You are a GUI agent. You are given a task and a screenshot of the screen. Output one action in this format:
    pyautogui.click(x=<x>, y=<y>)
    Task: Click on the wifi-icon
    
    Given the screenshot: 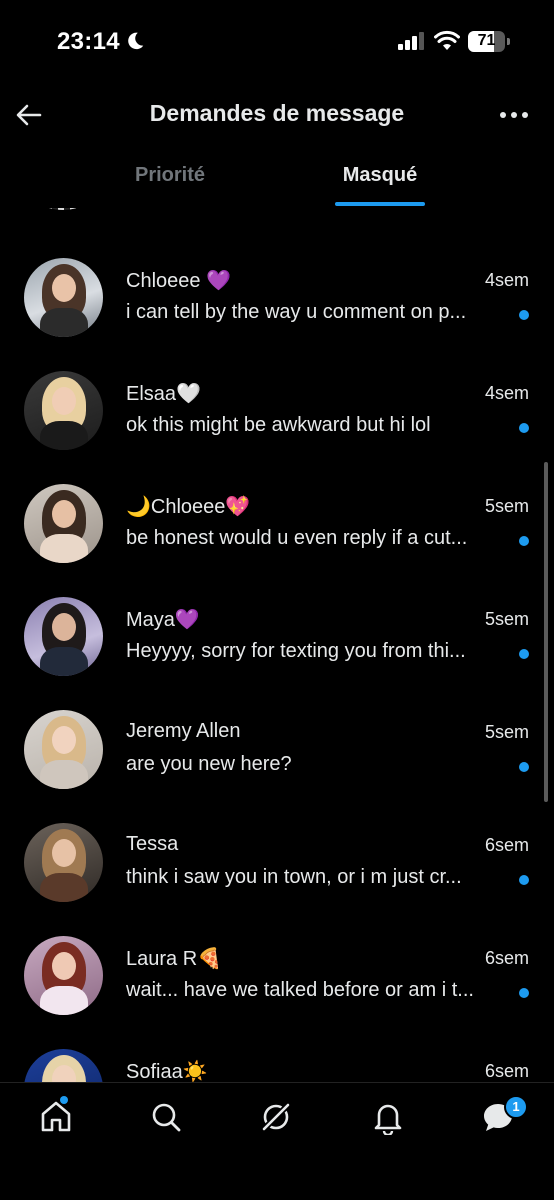 What is the action you would take?
    pyautogui.click(x=447, y=40)
    